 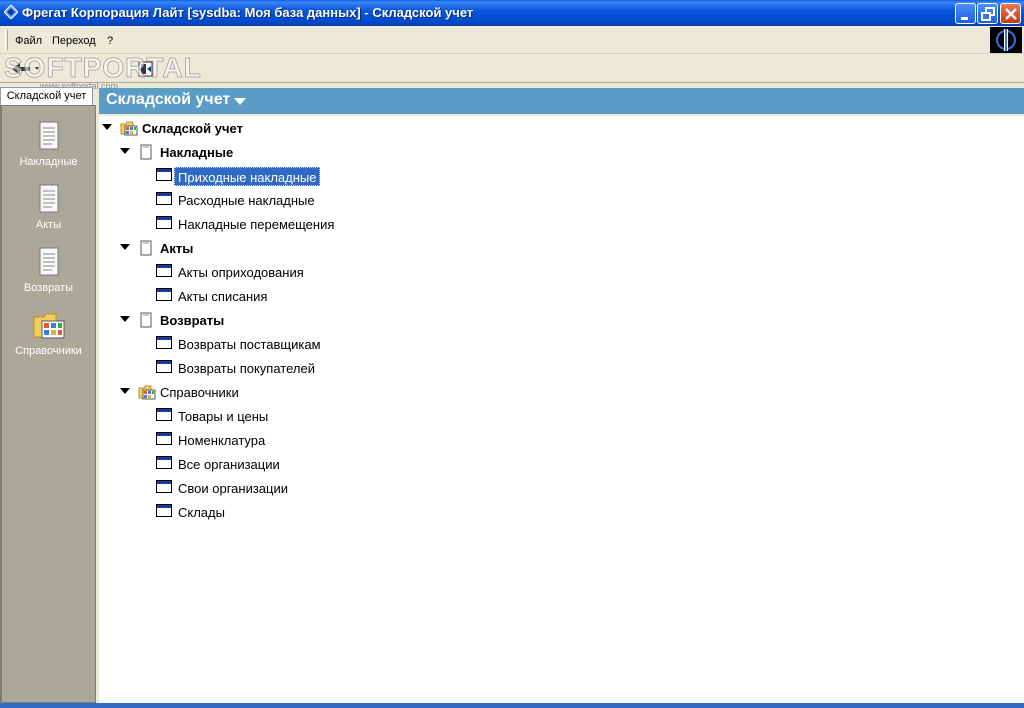 What do you see at coordinates (146, 69) in the screenshot?
I see `exit-icon` at bounding box center [146, 69].